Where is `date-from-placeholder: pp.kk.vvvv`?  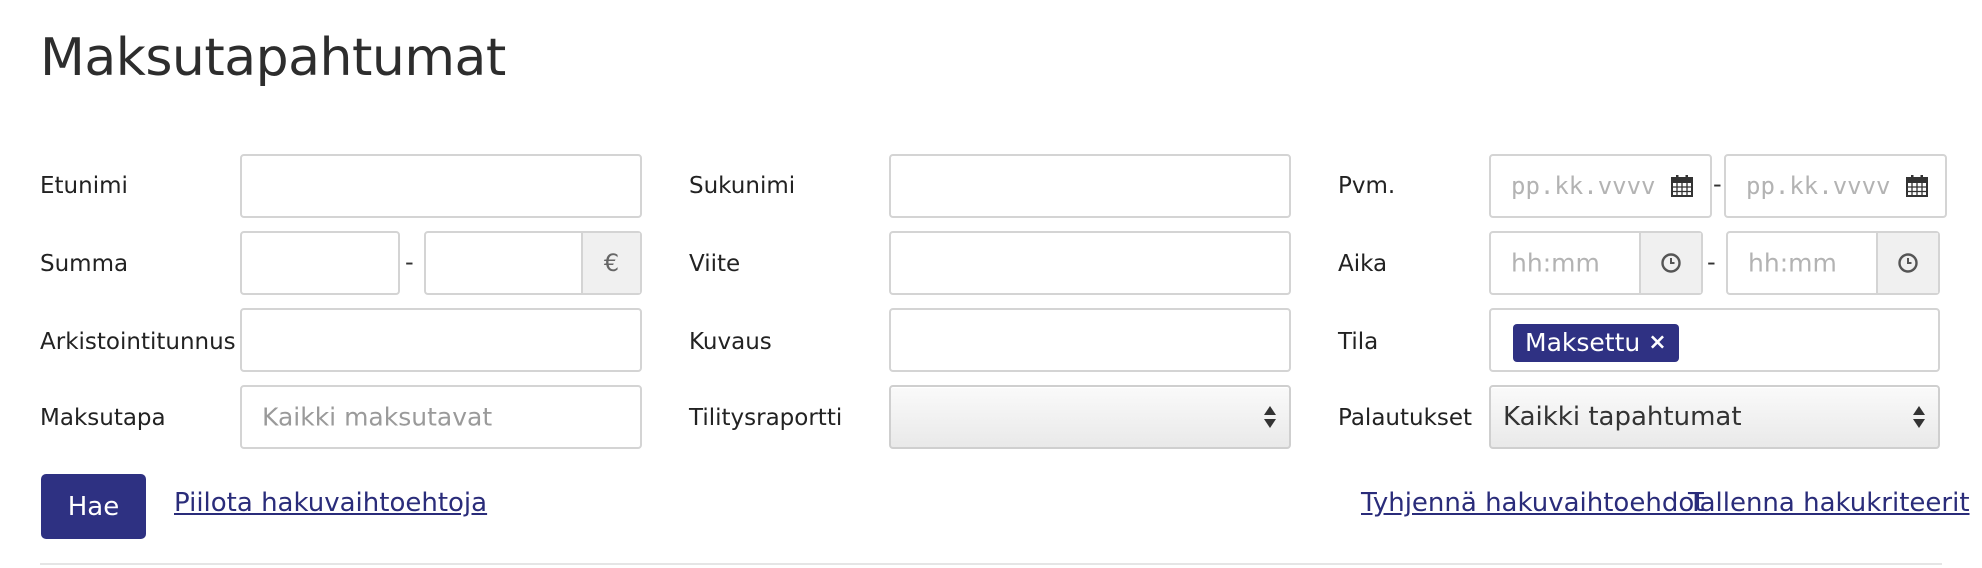
date-from-placeholder: pp.kk.vvvv is located at coordinates (1583, 186).